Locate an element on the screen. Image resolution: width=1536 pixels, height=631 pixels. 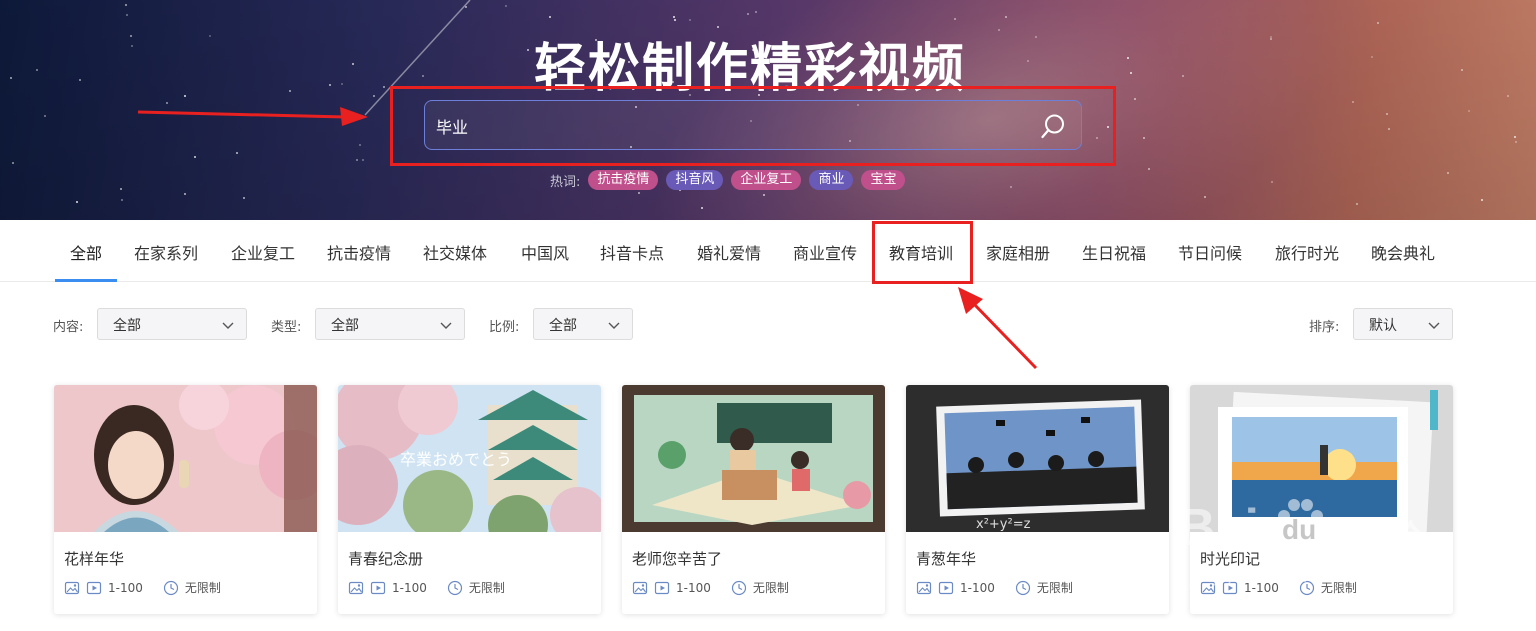
tab-travel: 旅行时光 is located at coordinates (1307, 252).